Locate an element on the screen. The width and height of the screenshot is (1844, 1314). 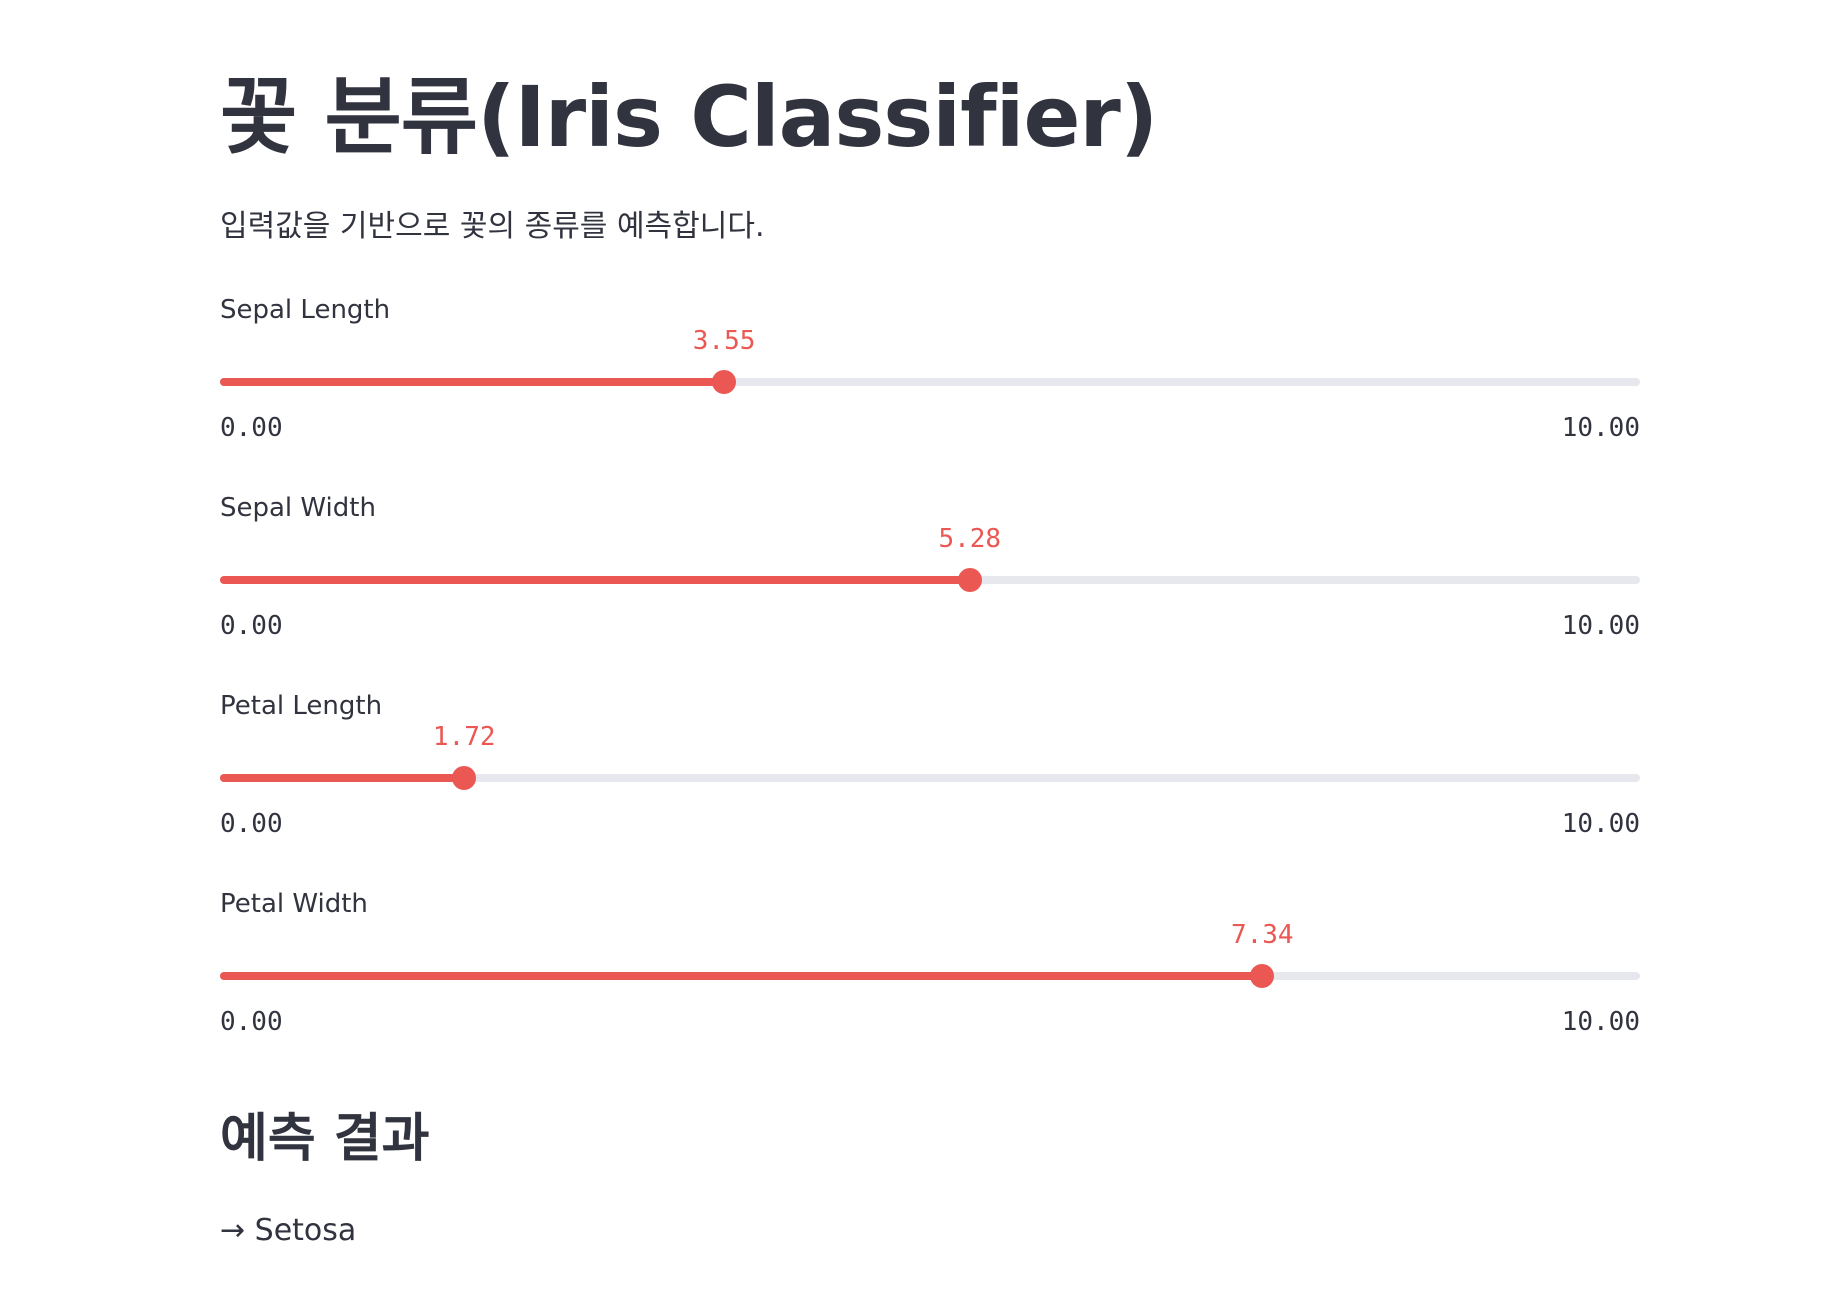
slider-label: Sepal Length is located at coordinates (305, 310).